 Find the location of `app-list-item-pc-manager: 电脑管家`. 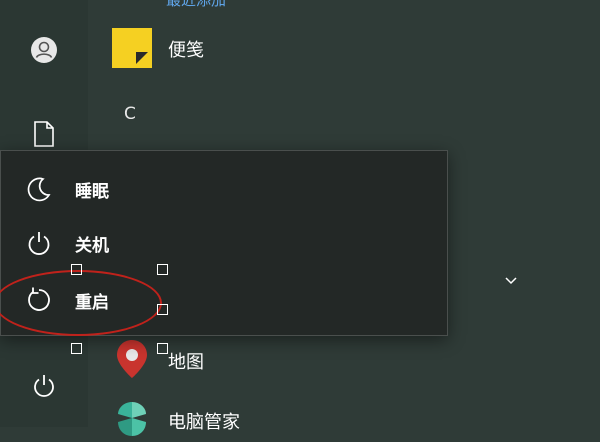

app-list-item-pc-manager: 电脑管家 is located at coordinates (262, 418).